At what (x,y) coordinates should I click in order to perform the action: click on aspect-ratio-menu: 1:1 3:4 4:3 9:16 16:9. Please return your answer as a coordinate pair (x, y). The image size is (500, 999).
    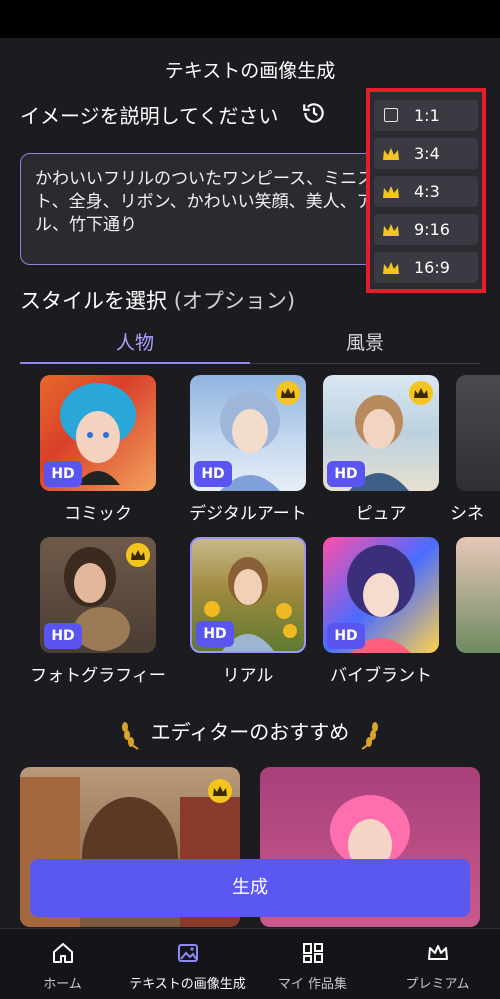
    Looking at the image, I should click on (426, 190).